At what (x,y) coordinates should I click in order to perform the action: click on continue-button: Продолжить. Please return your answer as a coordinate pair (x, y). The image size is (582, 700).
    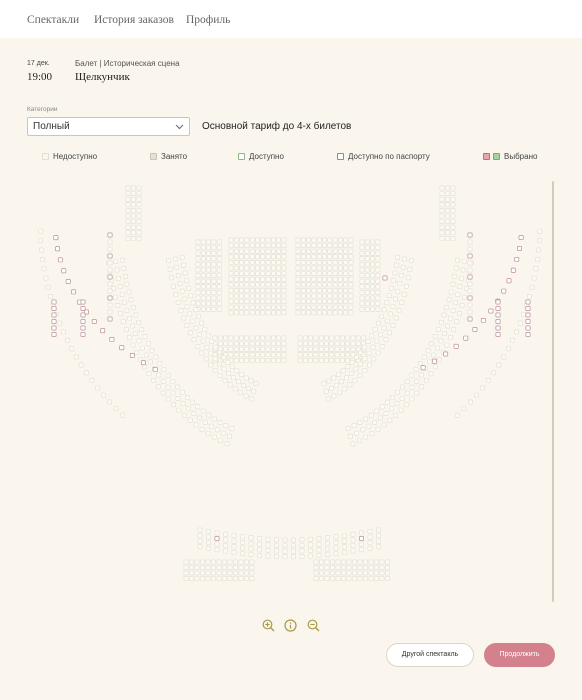
    Looking at the image, I should click on (519, 655).